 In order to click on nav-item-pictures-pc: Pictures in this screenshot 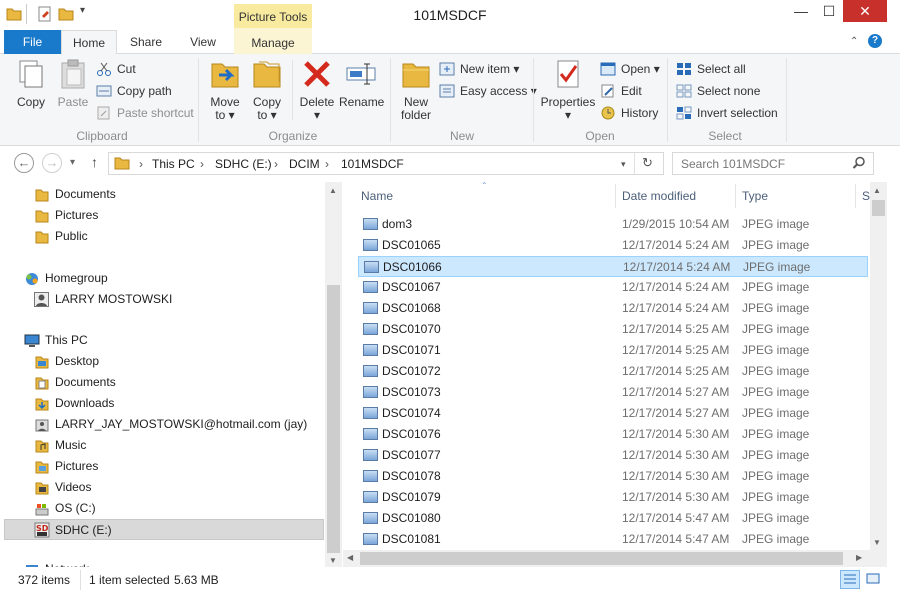, I will do `click(162, 466)`.